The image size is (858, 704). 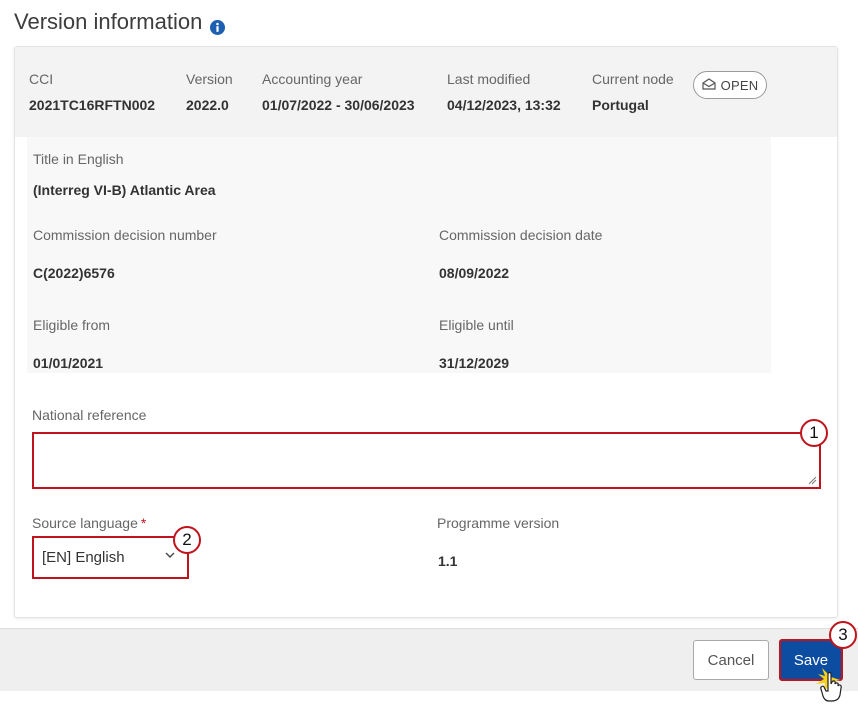 I want to click on cci-field: CCI 2021TC16RFTN002, so click(x=92, y=92).